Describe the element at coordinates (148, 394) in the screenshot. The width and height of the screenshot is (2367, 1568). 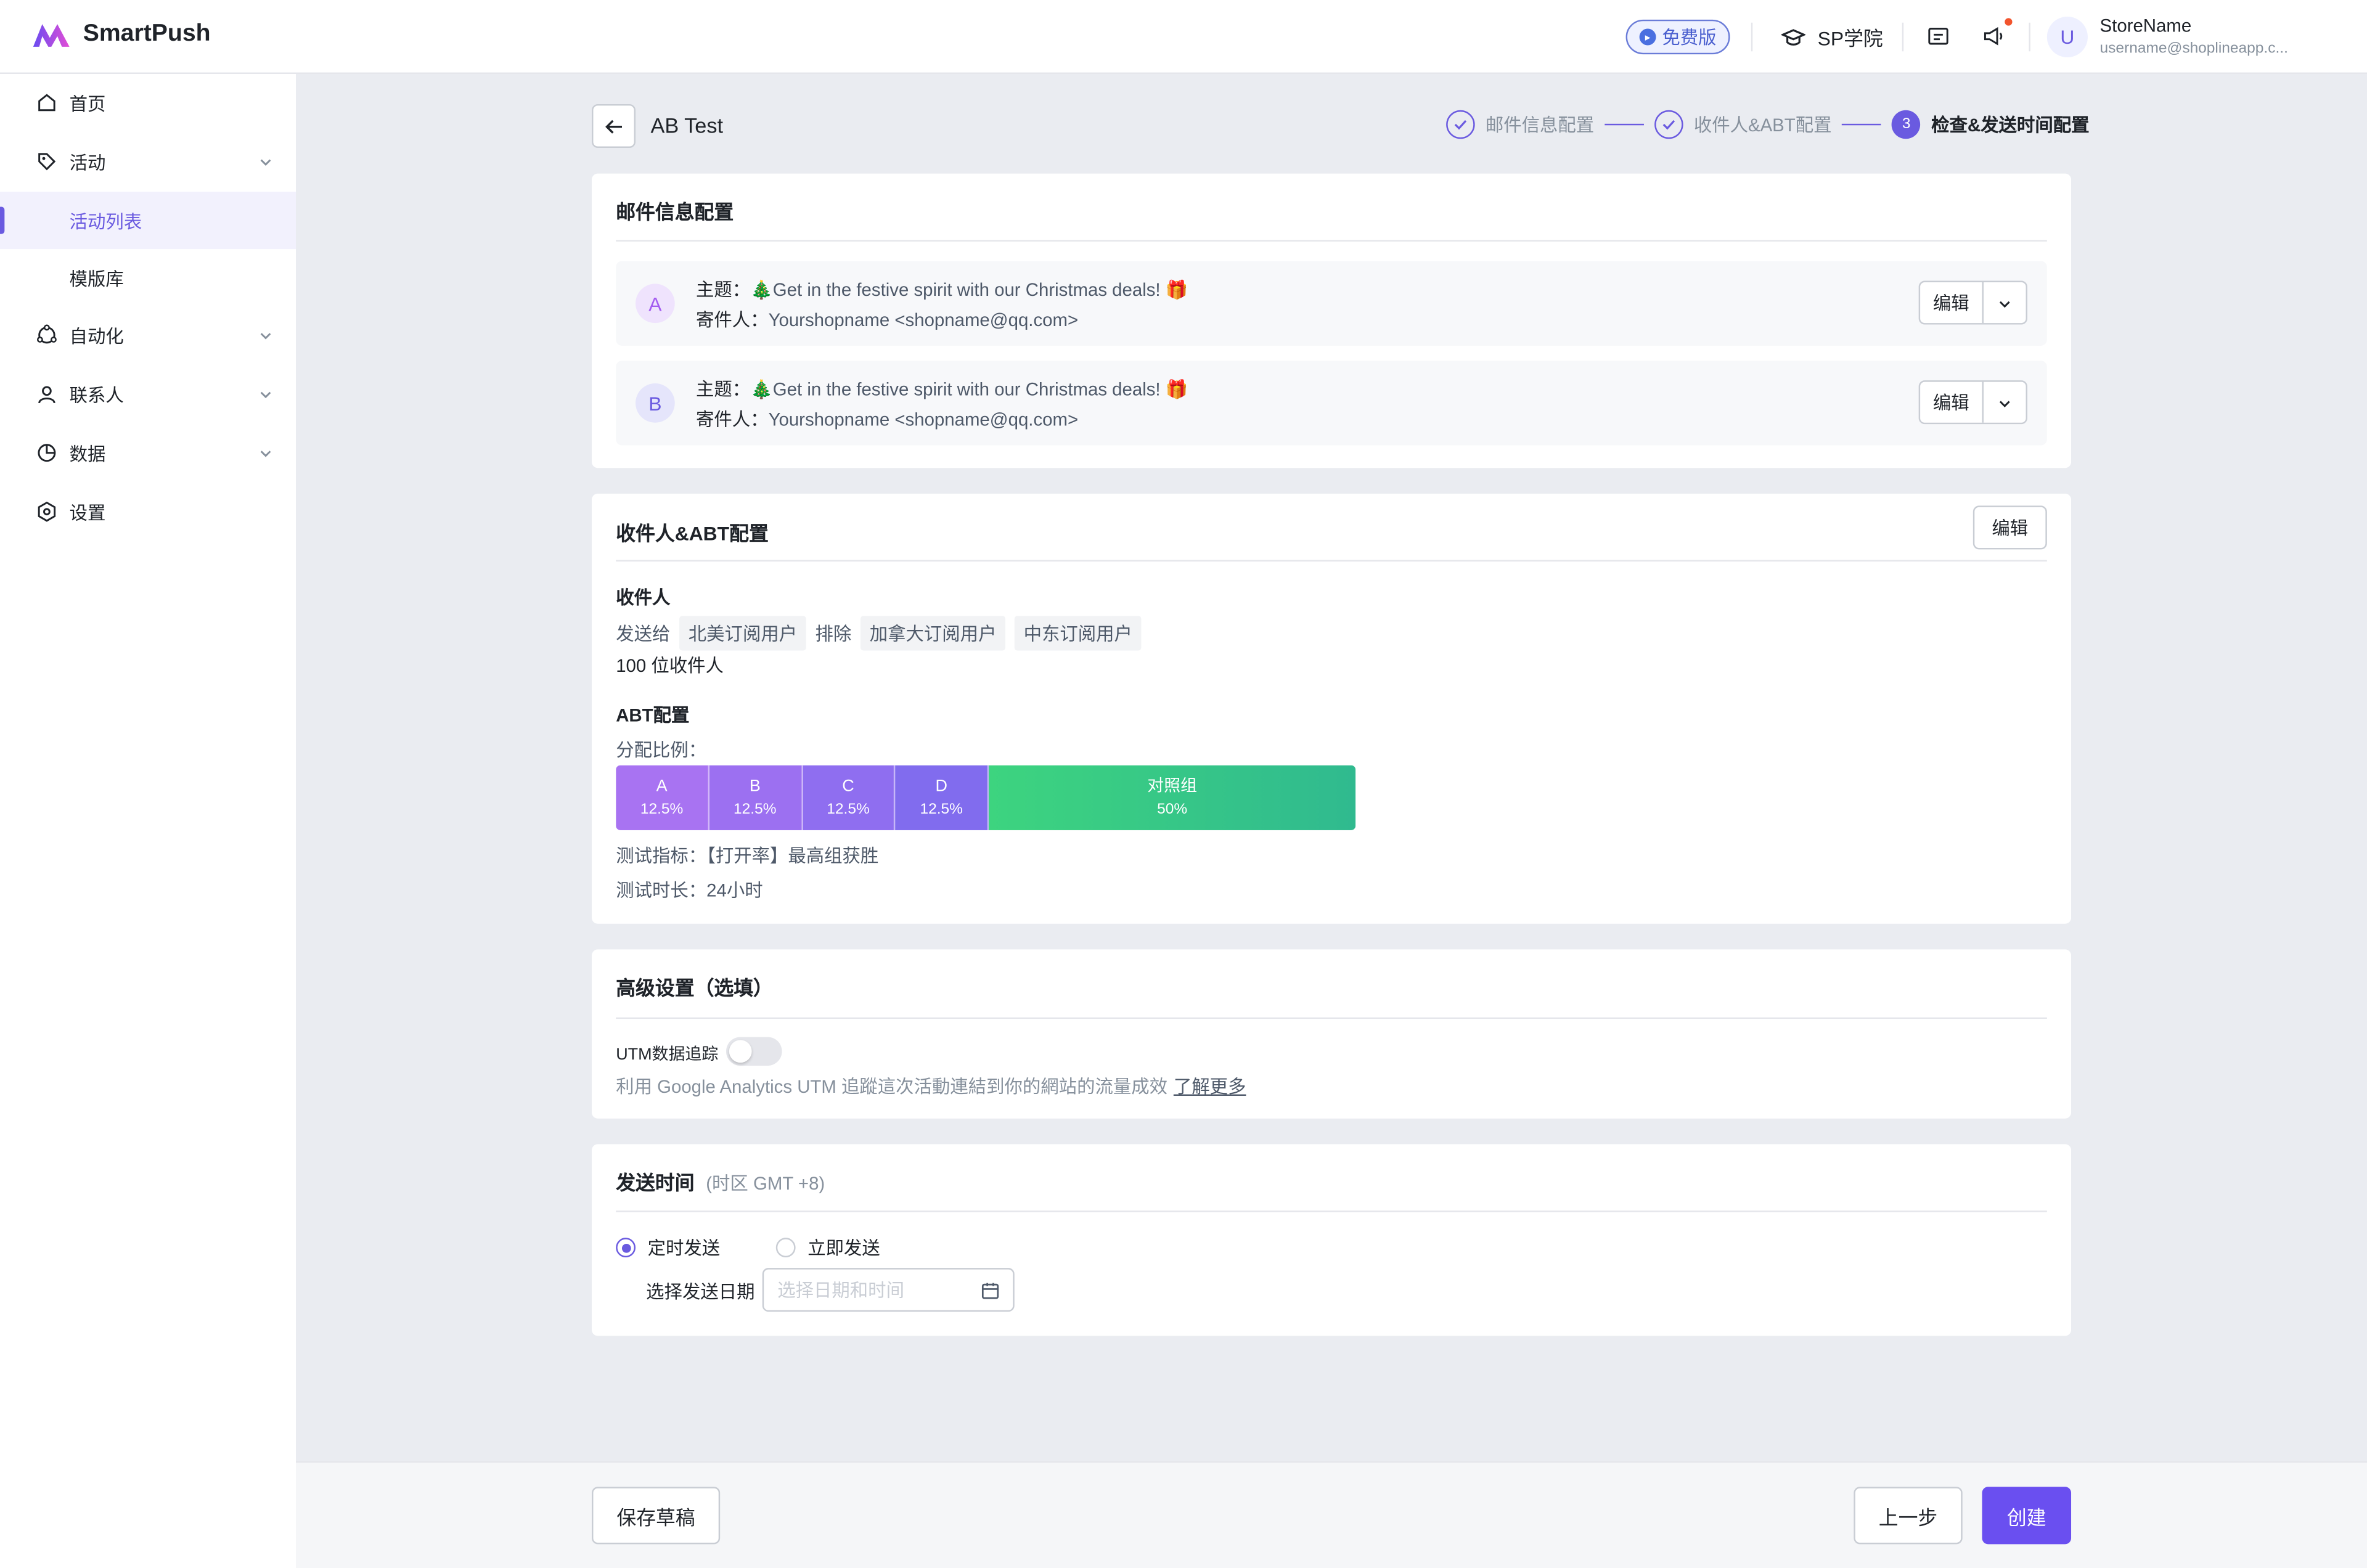
I see `sidebar-item-contacts: 联系人` at that location.